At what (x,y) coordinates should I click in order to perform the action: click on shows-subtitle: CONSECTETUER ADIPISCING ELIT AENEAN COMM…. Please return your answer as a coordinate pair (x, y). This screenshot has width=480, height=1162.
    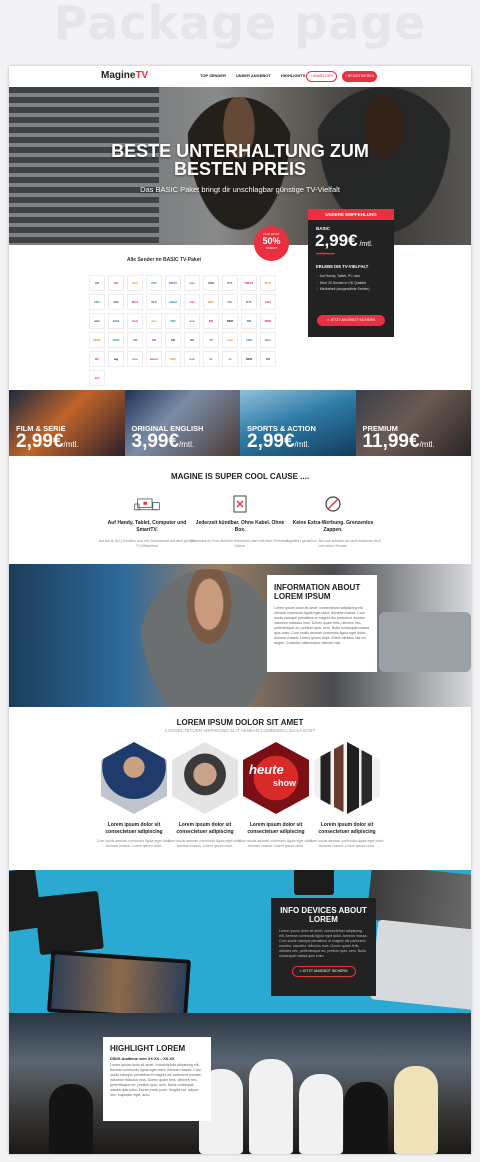
    Looking at the image, I should click on (240, 730).